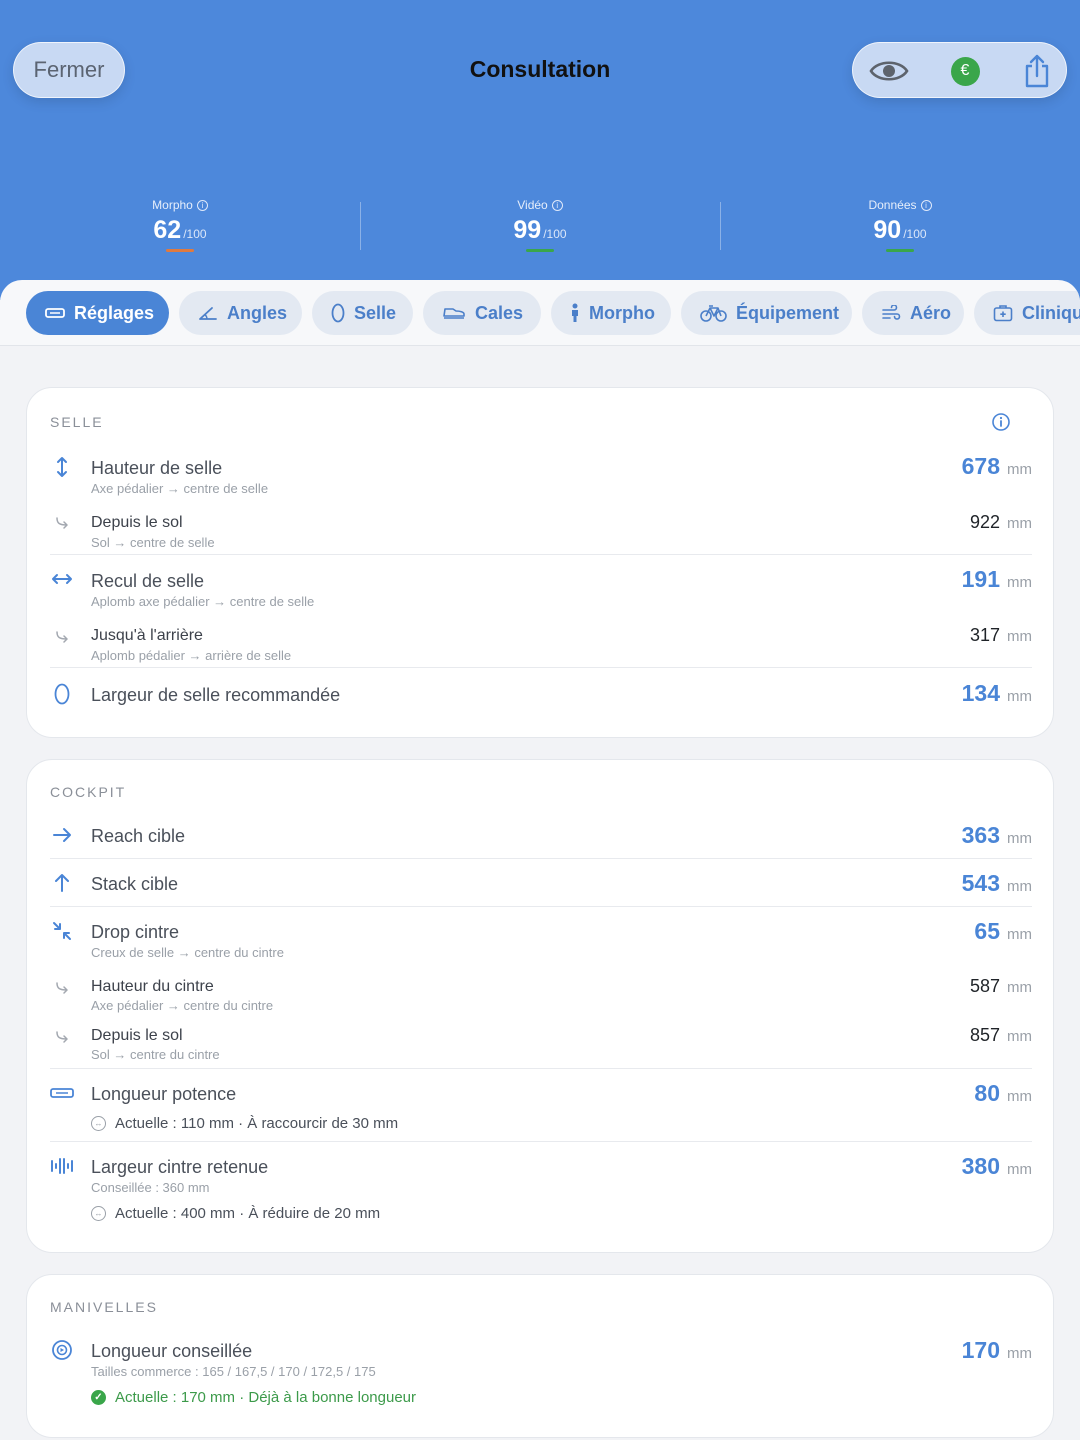  I want to click on tab-clinique: Clinique, so click(1027, 313).